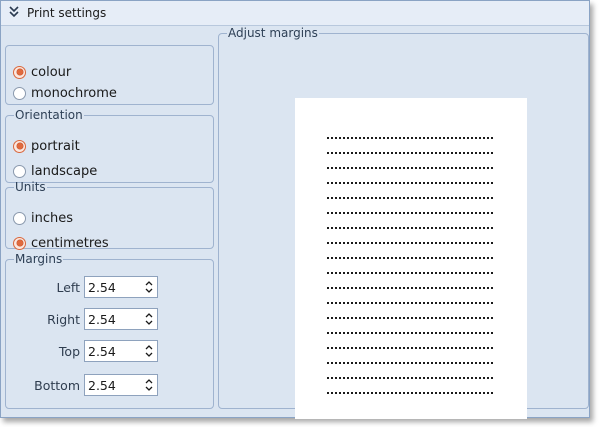  Describe the element at coordinates (49, 115) in the screenshot. I see `group-legend: Orientation` at that location.